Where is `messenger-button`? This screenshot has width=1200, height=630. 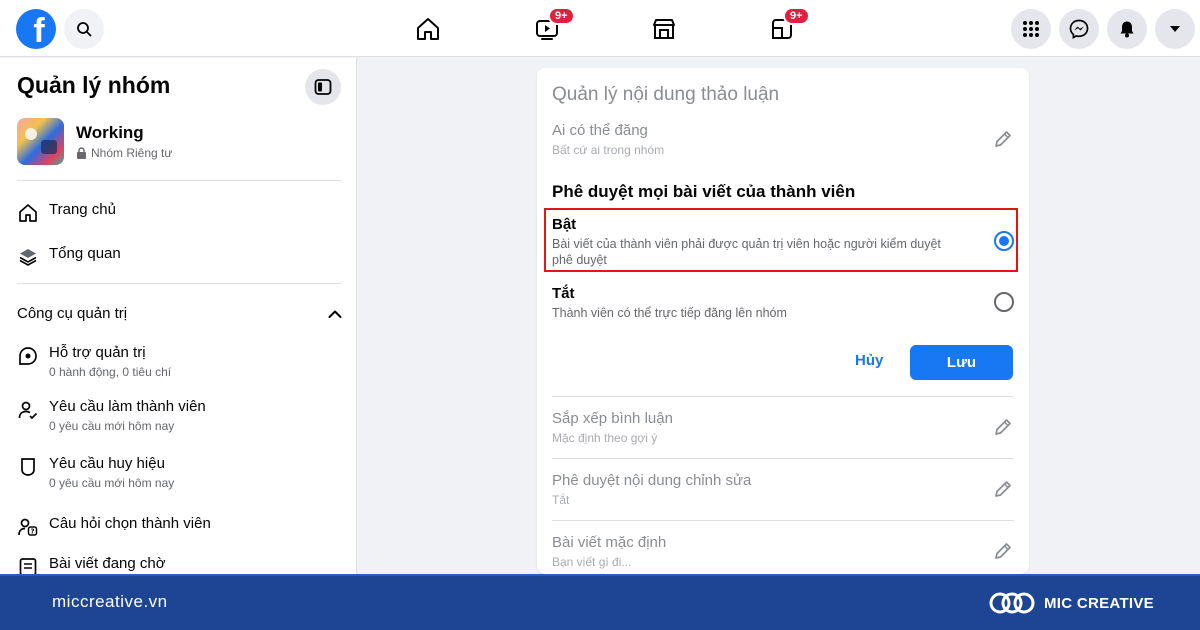 messenger-button is located at coordinates (1079, 29).